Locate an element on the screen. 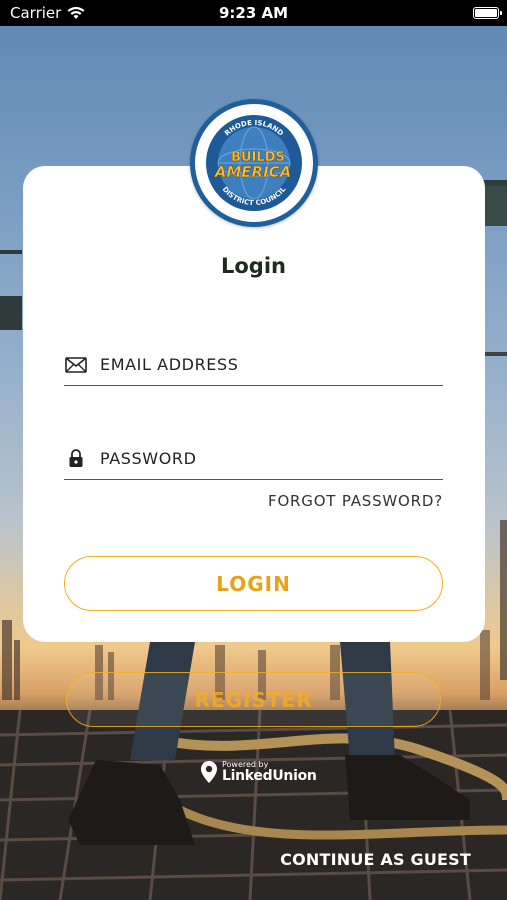 The height and width of the screenshot is (900, 507). powered-by-badge: Powered by LinkedUnion is located at coordinates (258, 772).